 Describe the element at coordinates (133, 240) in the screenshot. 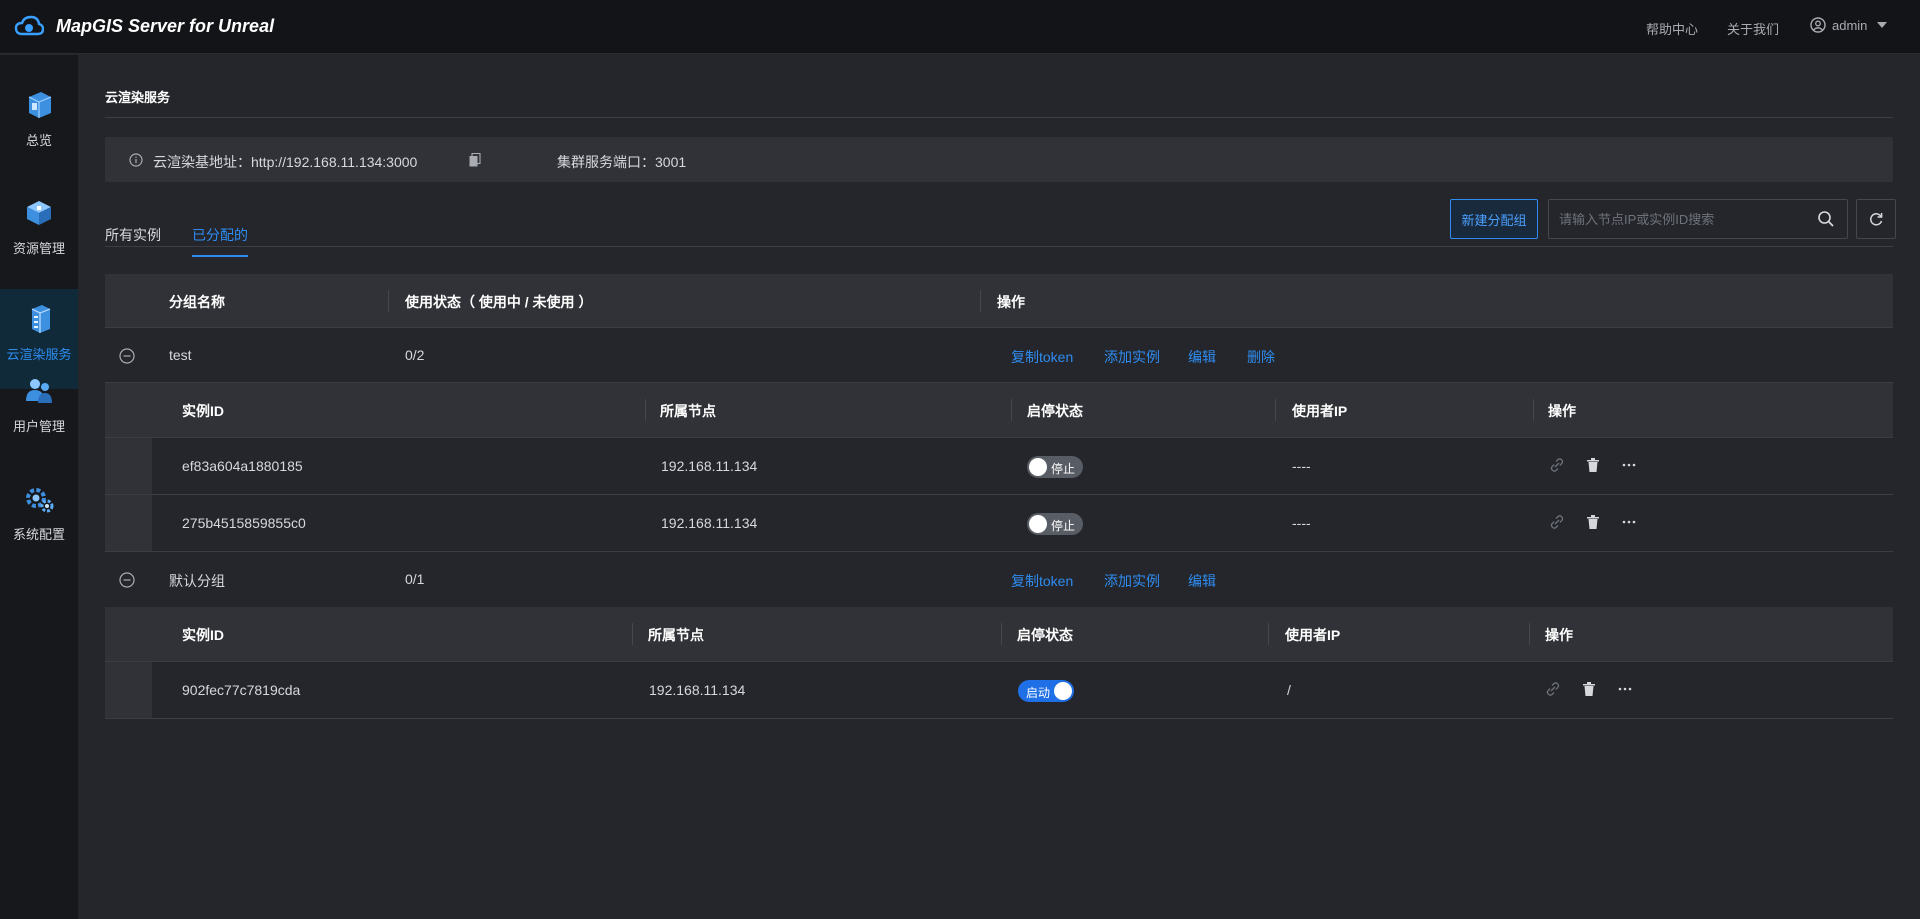

I see `tab-all-instances: 所有实例` at that location.